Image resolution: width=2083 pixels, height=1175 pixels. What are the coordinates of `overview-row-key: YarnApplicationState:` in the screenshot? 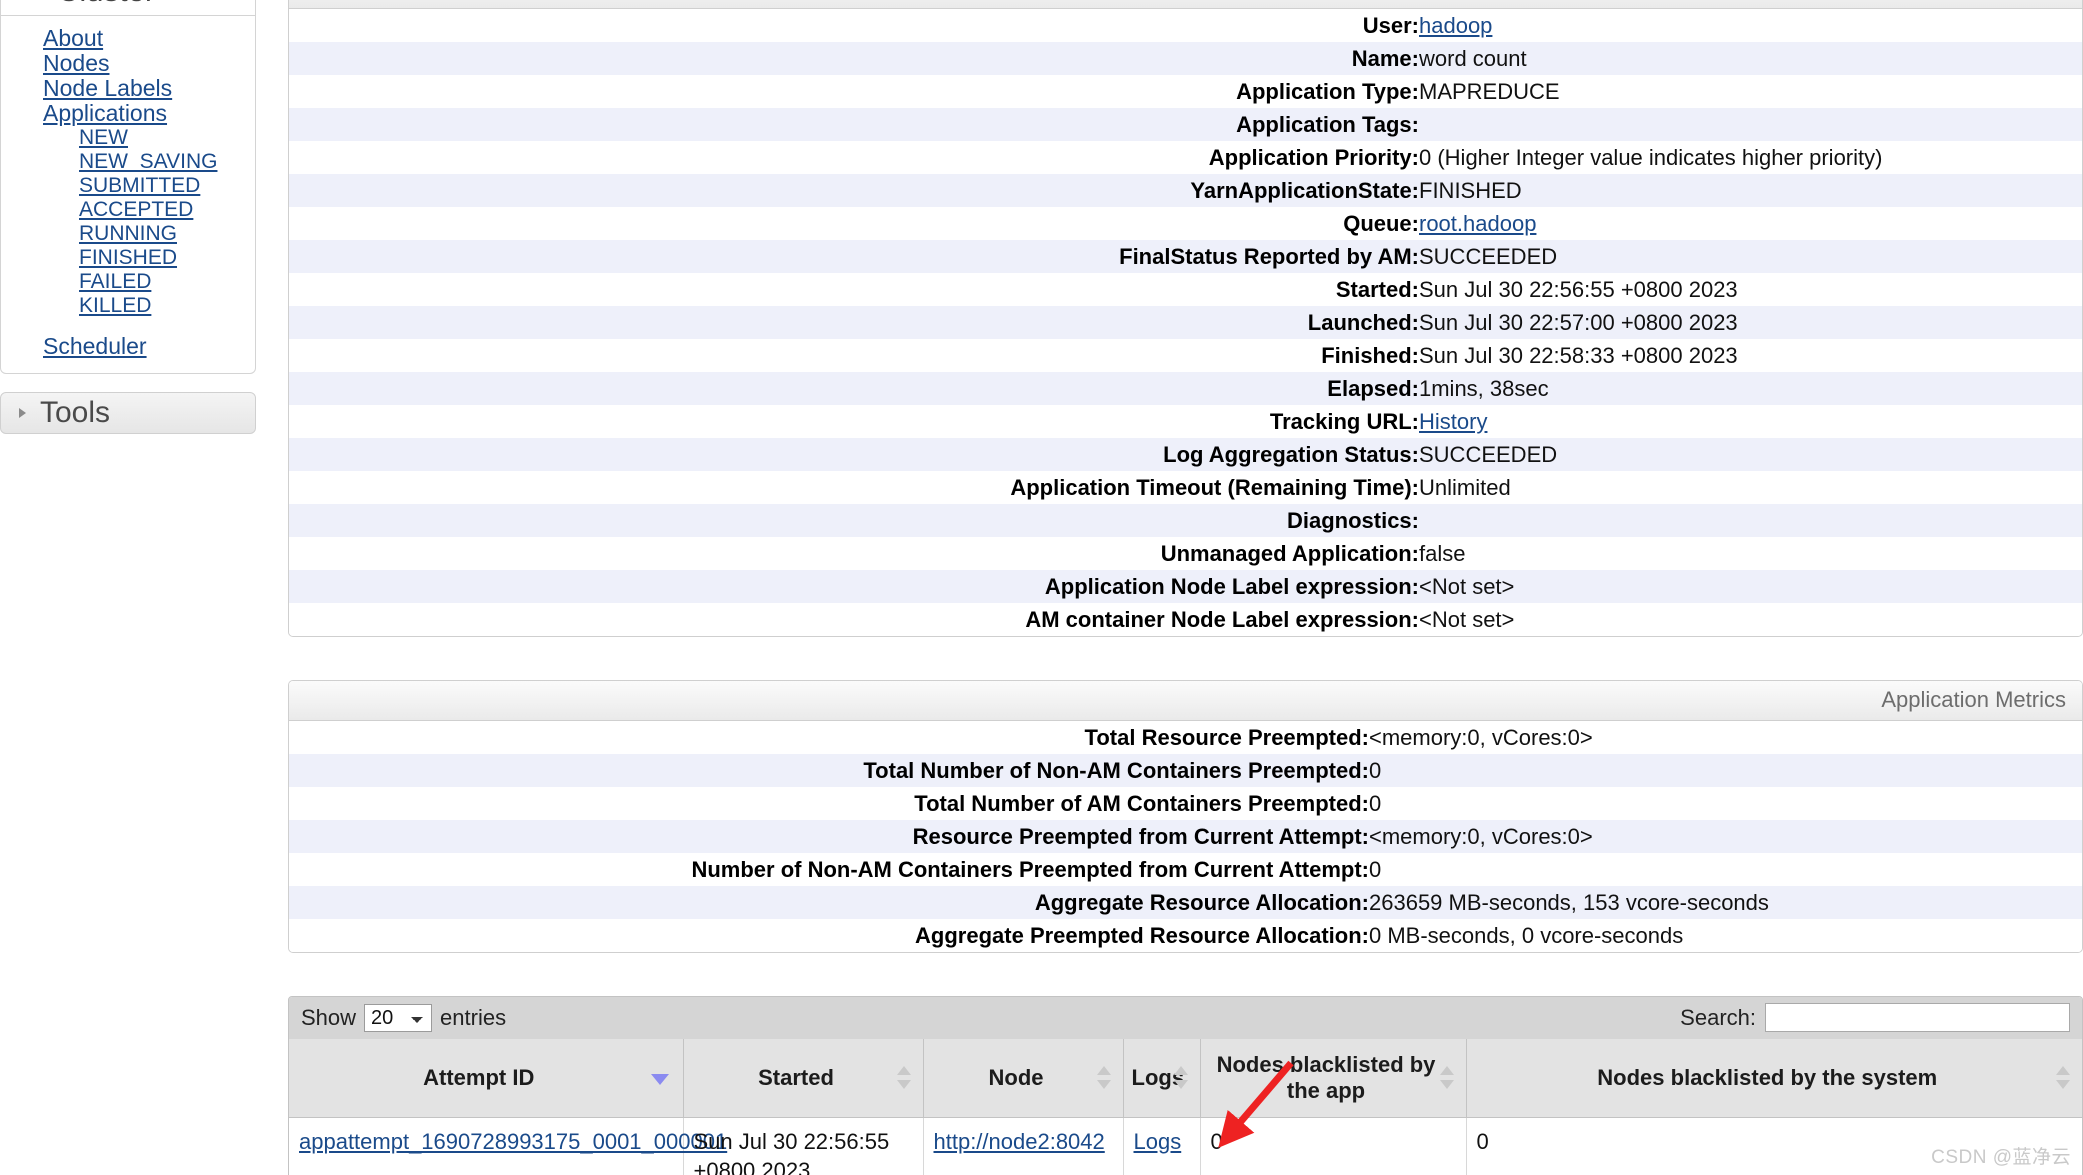 It's located at (1304, 190).